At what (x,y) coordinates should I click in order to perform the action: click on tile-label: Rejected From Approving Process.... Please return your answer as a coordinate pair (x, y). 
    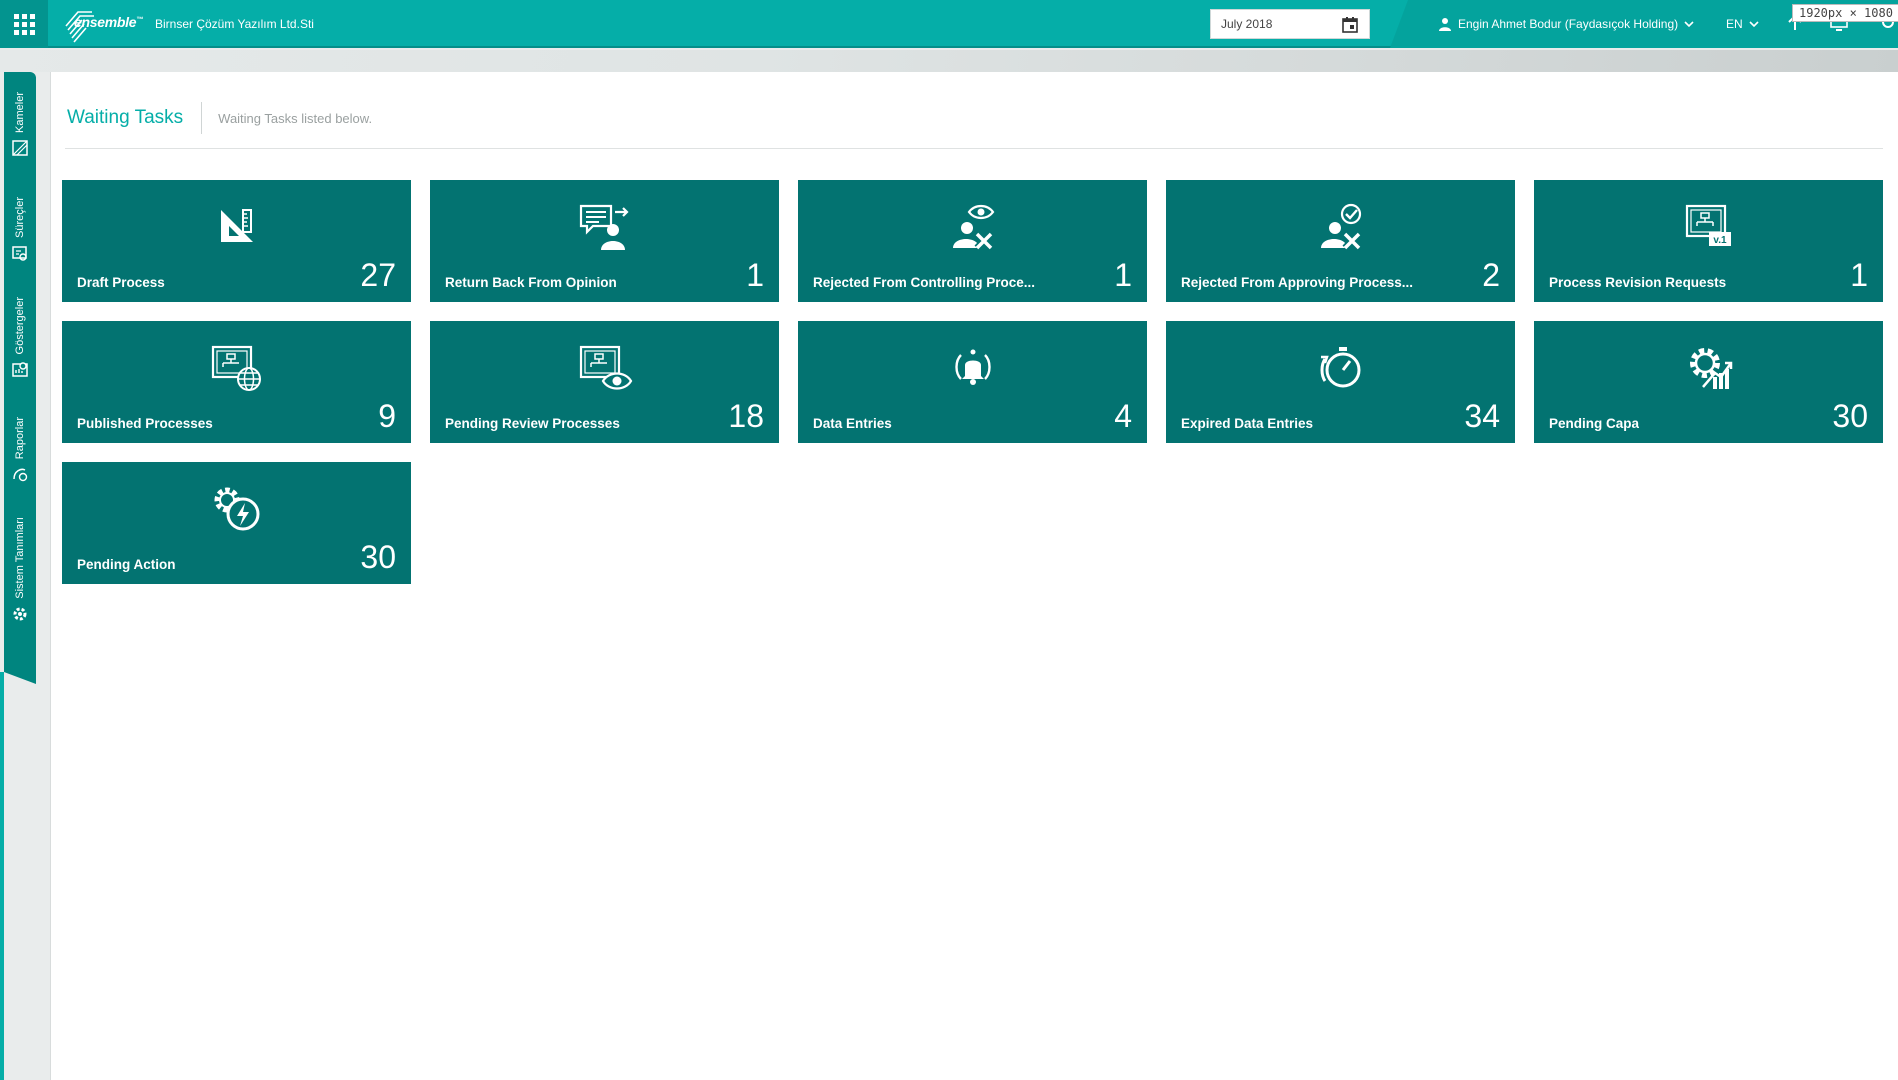
    Looking at the image, I should click on (1297, 282).